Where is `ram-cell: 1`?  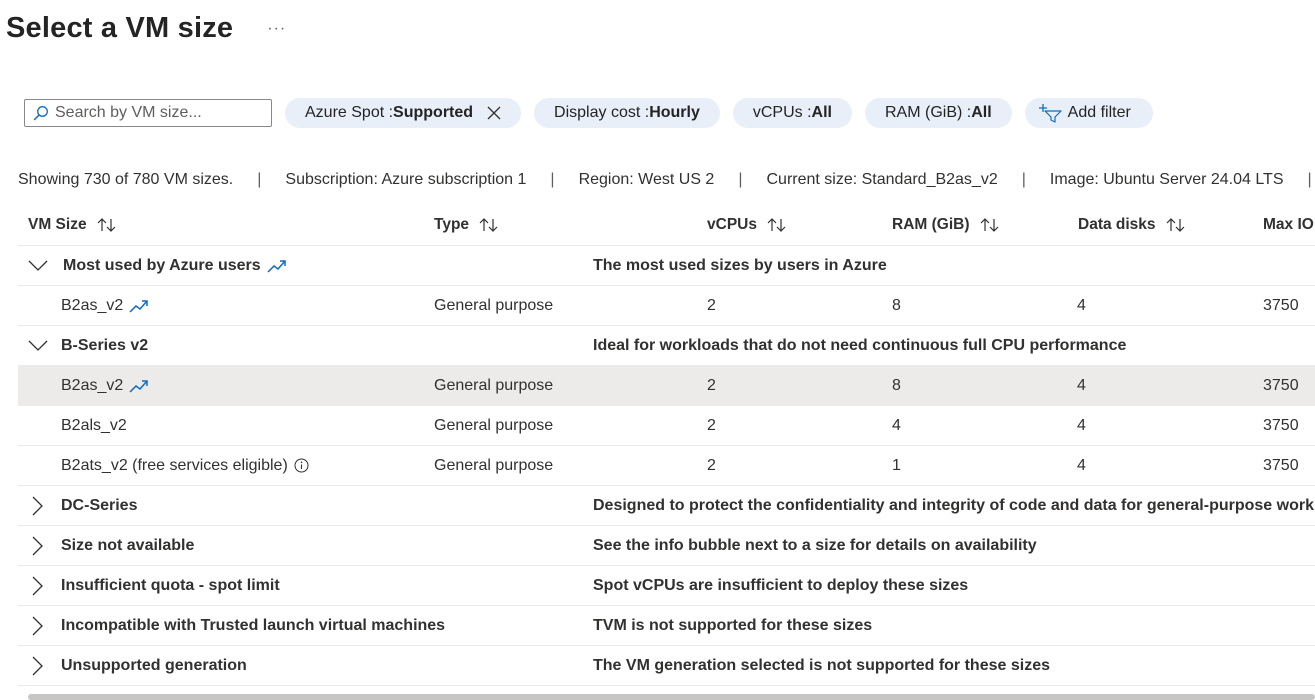 ram-cell: 1 is located at coordinates (896, 465).